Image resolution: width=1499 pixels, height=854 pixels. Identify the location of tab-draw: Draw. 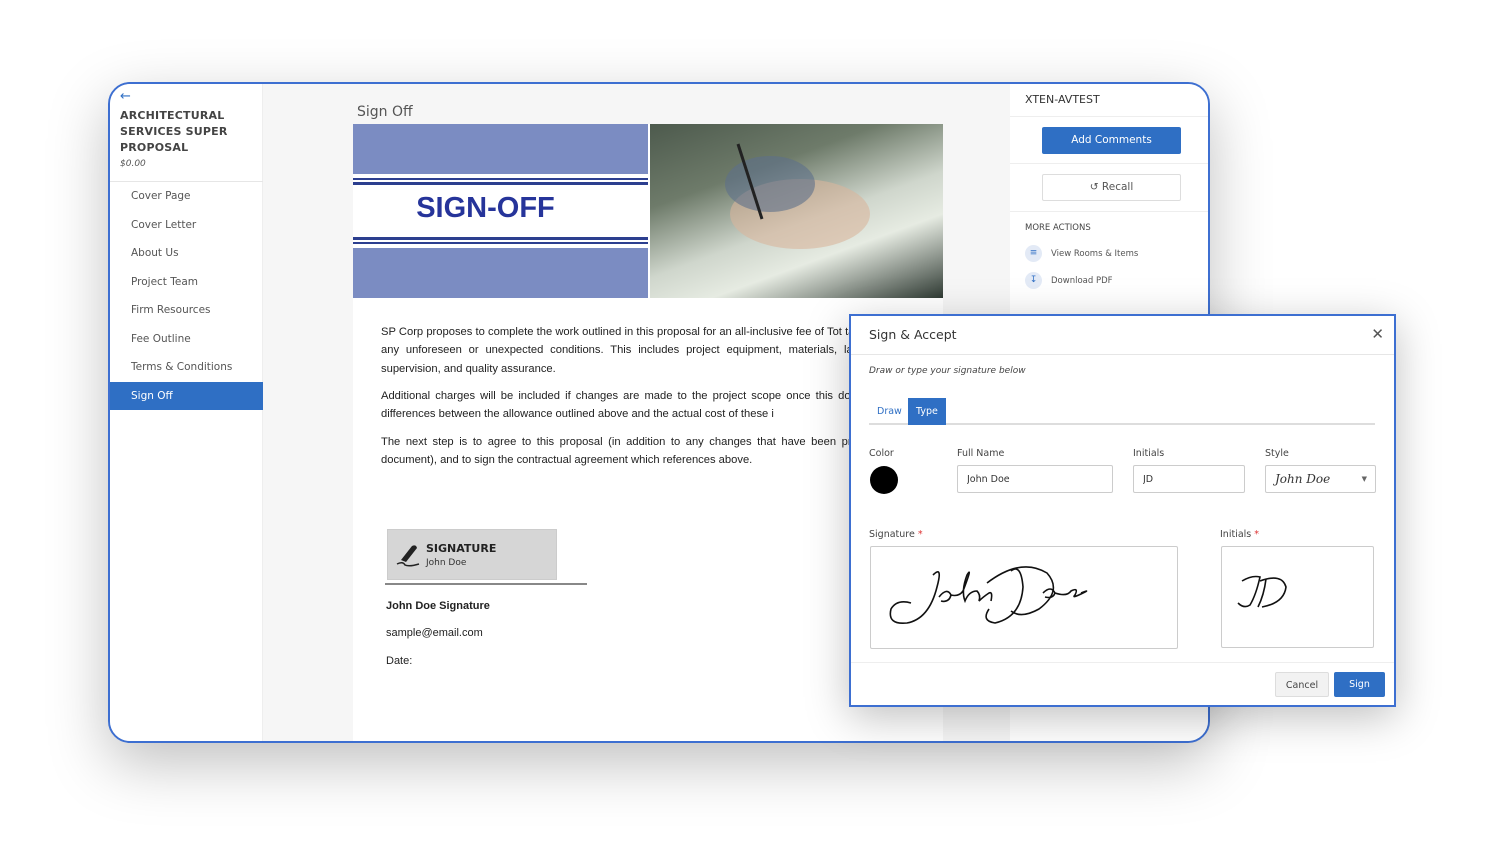
(889, 411).